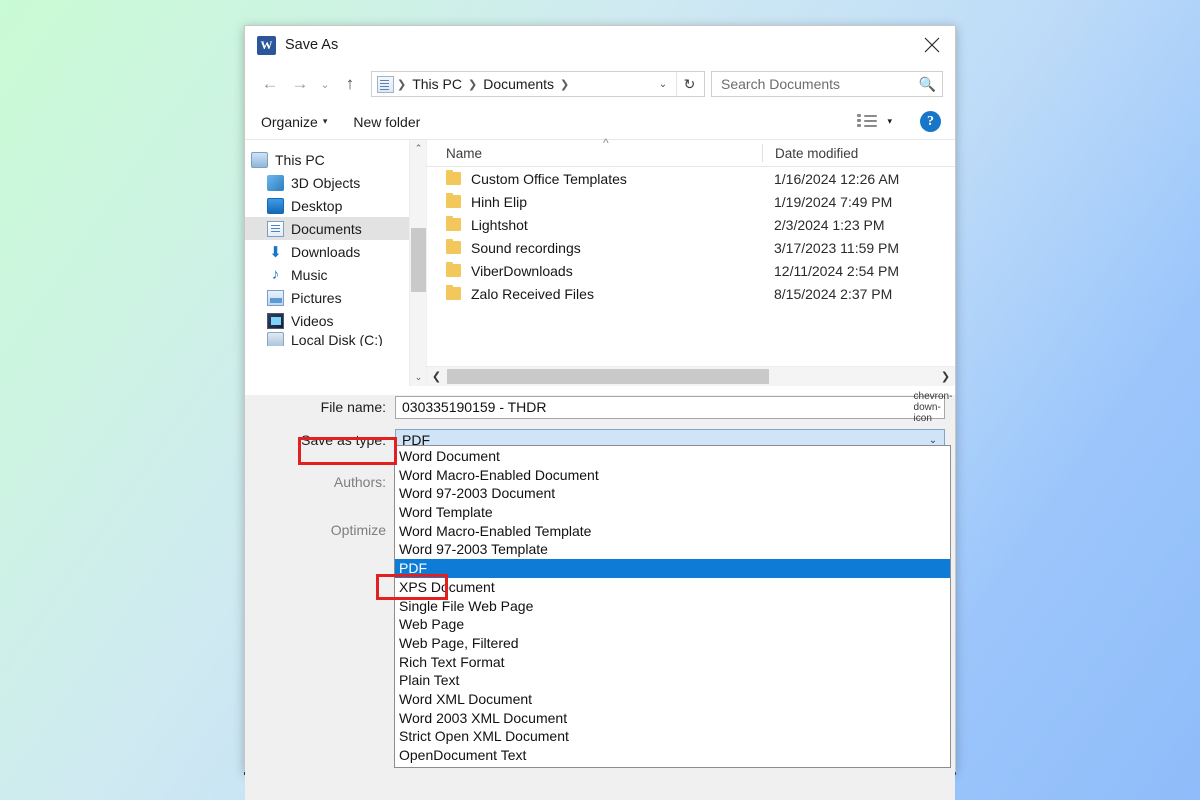 This screenshot has width=1200, height=800. Describe the element at coordinates (275, 228) in the screenshot. I see `documents-icon` at that location.